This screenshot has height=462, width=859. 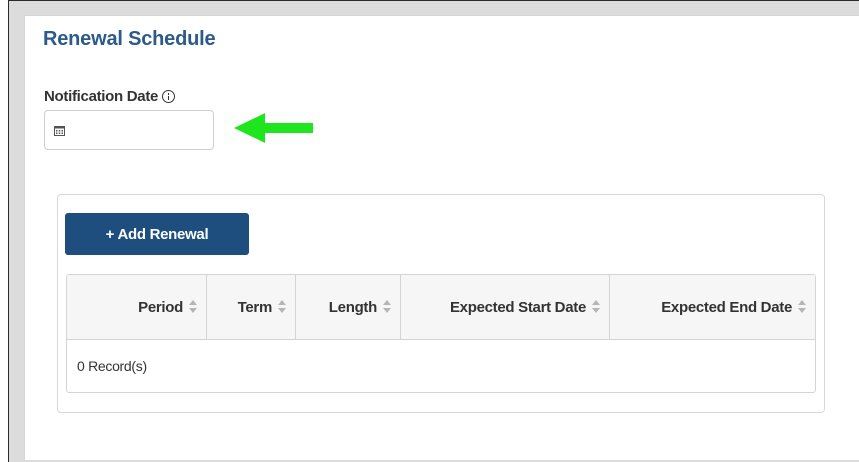 What do you see at coordinates (101, 96) in the screenshot?
I see `notification-date-label-text: Notification Date` at bounding box center [101, 96].